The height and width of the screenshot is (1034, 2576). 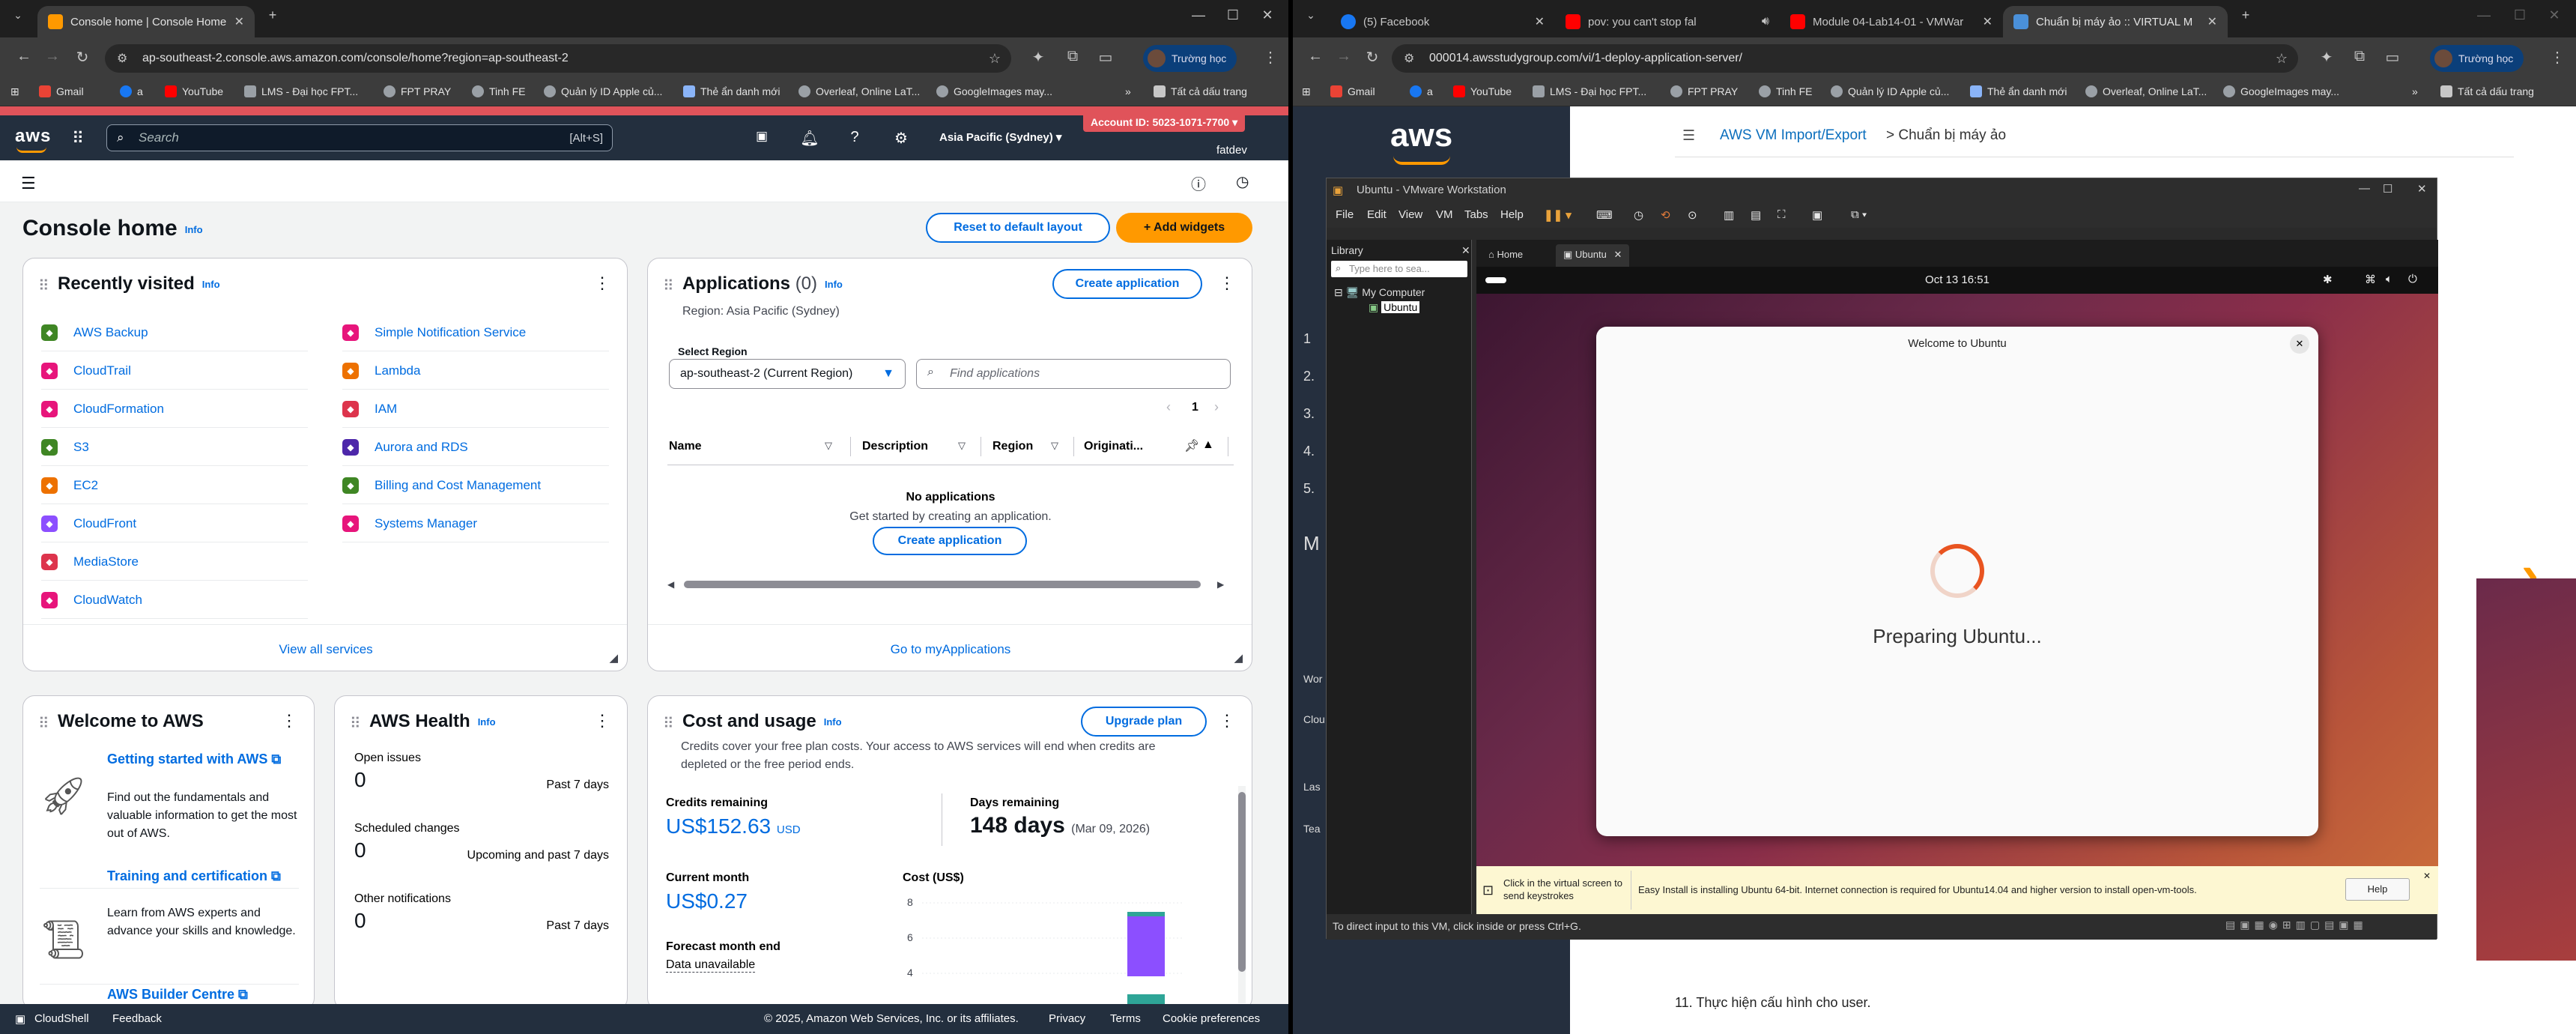 I want to click on recent-history-icon: ◷, so click(x=1242, y=182).